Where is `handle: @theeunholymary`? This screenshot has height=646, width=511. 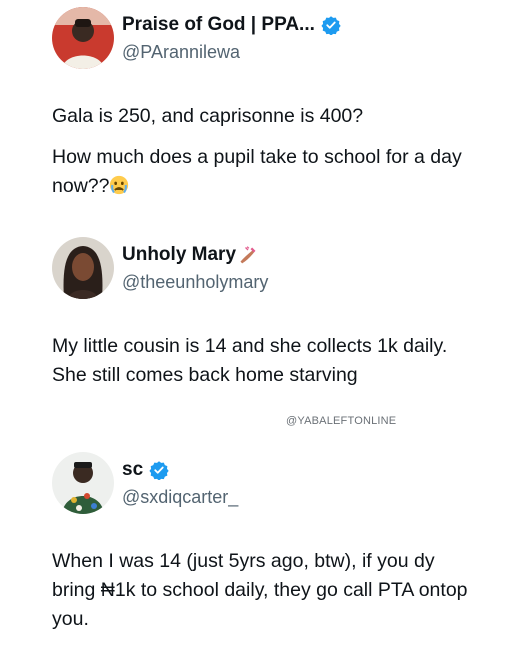
handle: @theeunholymary is located at coordinates (195, 282).